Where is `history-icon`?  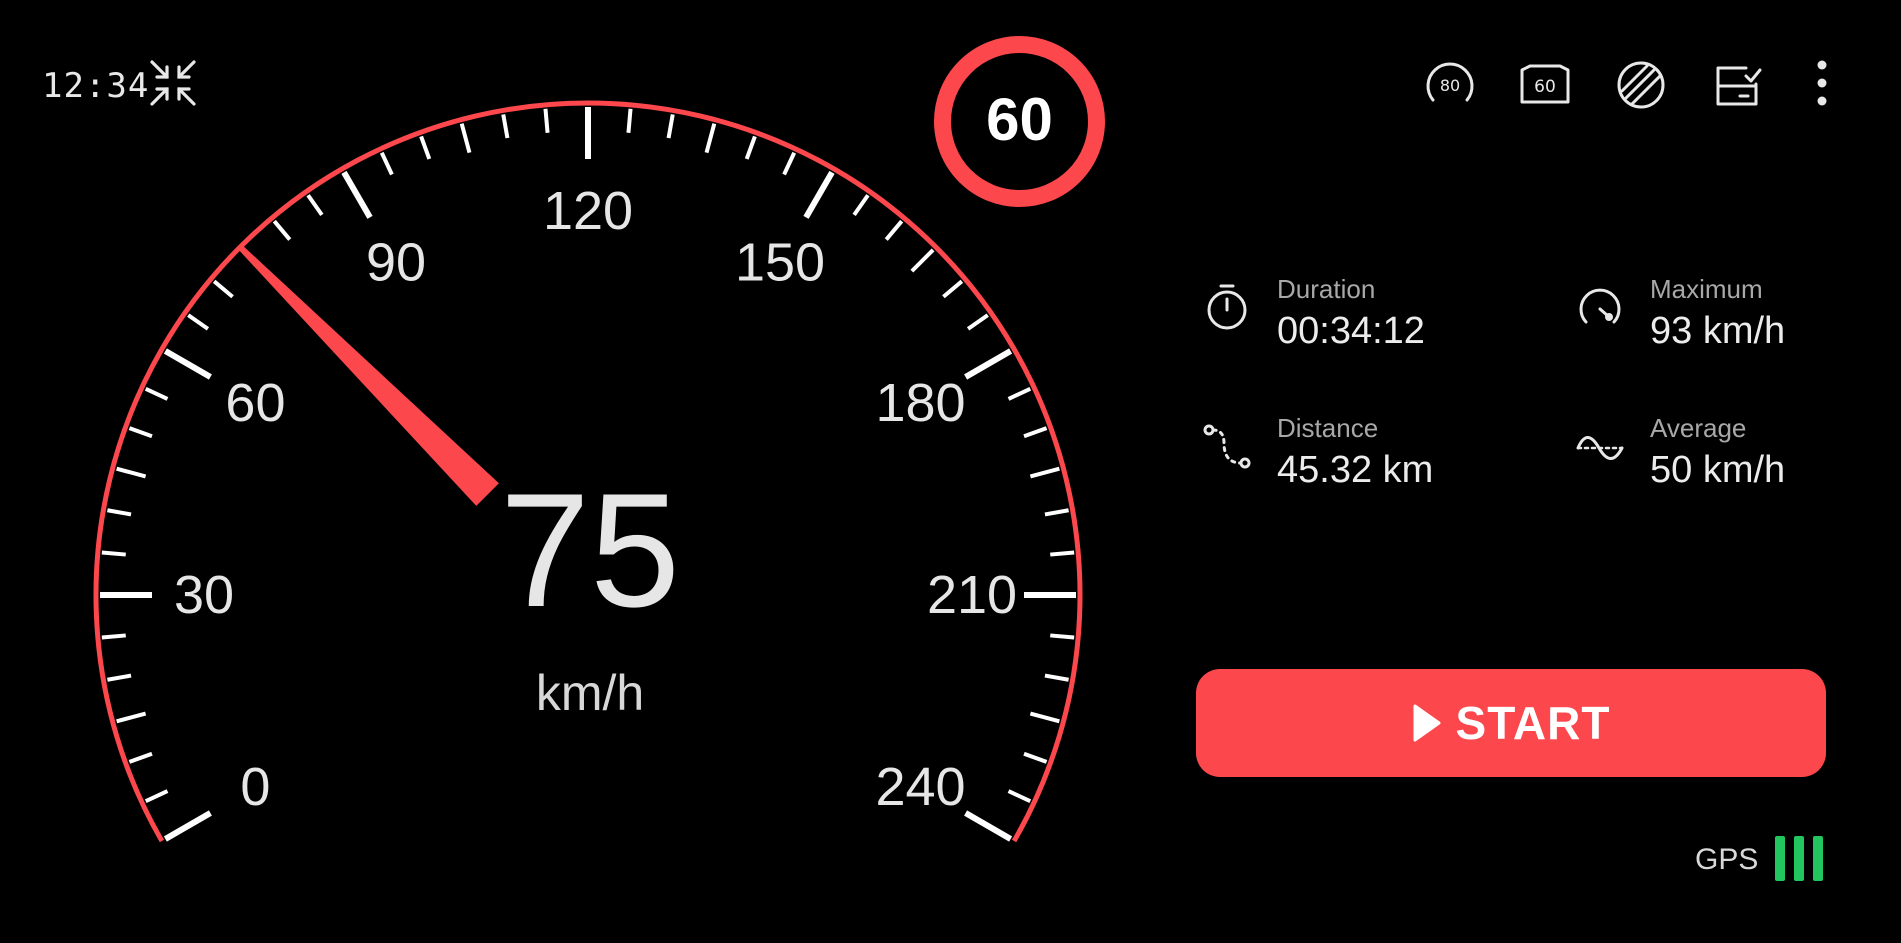
history-icon is located at coordinates (1737, 85).